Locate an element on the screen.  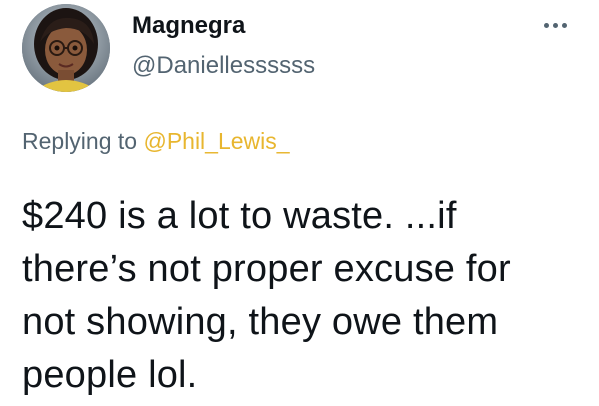
user-handle: @Daniellessssss is located at coordinates (223, 66).